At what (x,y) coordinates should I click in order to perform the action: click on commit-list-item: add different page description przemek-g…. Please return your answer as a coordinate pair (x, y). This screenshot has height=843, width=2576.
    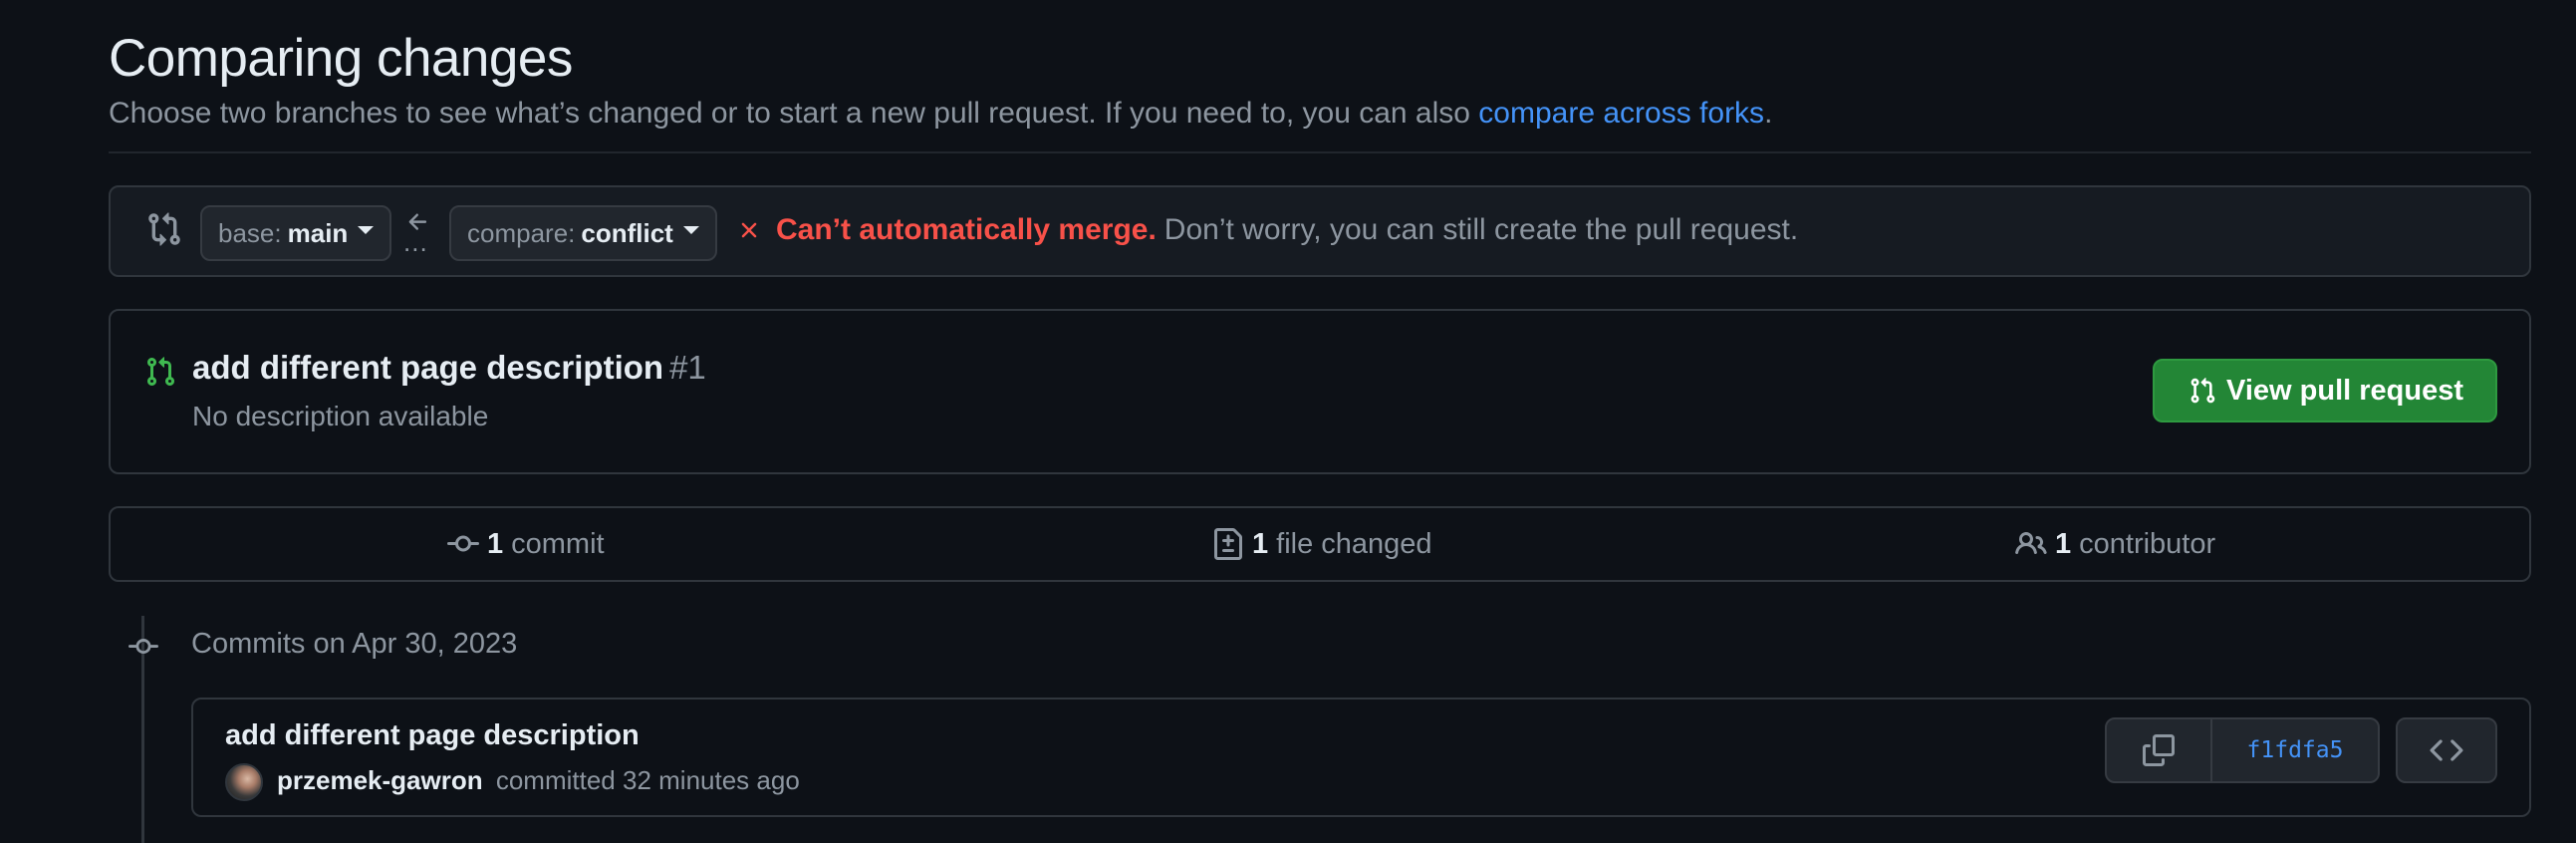
    Looking at the image, I should click on (1361, 758).